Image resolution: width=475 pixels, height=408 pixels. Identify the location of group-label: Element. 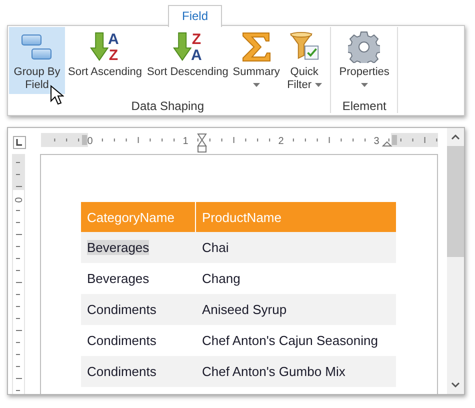
(364, 106).